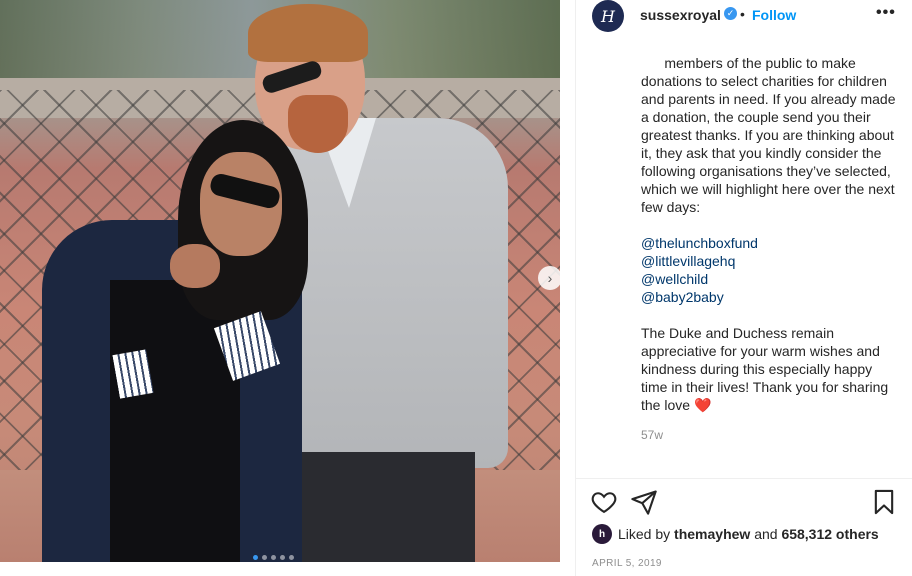 This screenshot has height=576, width=912. I want to click on photo-man-beard, so click(318, 124).